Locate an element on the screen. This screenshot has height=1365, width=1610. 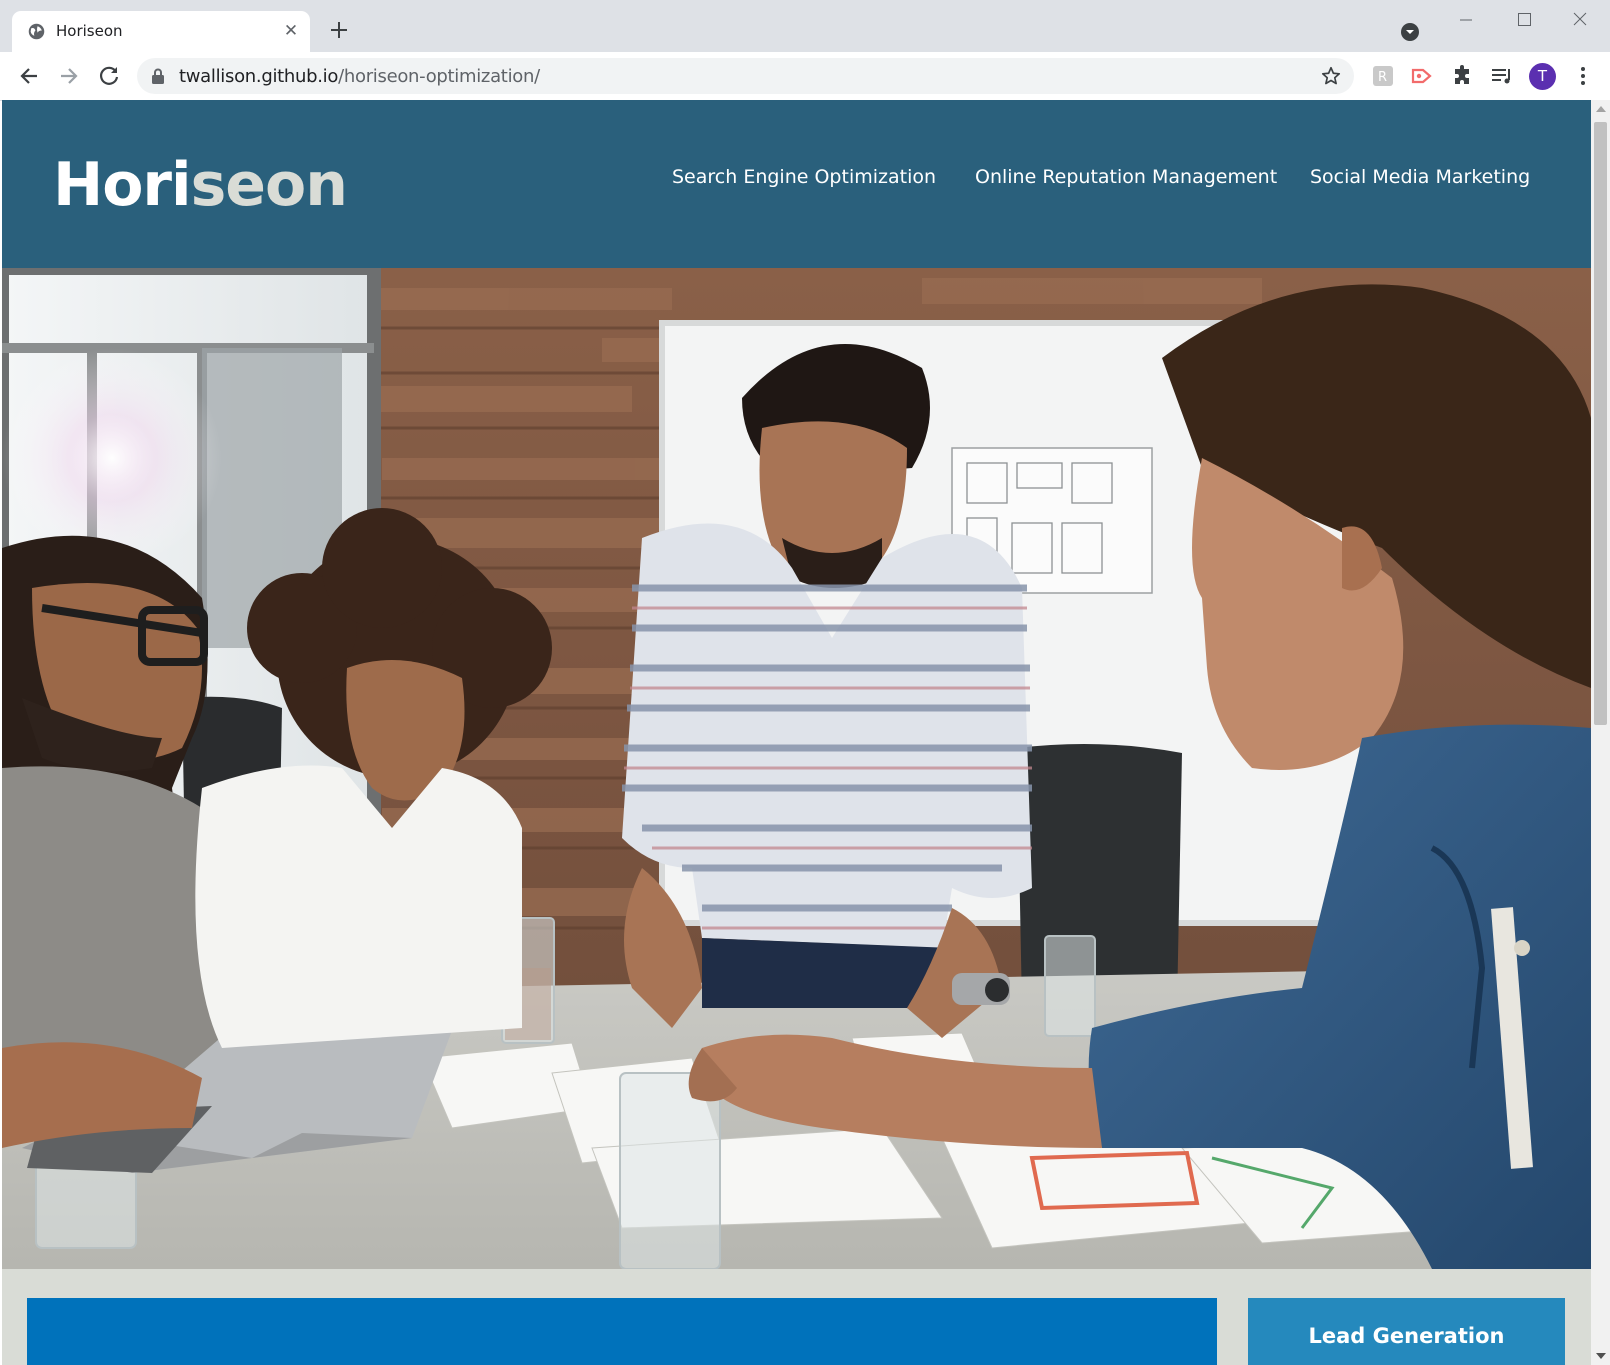
extensions-puzzle-icon is located at coordinates (1463, 76).